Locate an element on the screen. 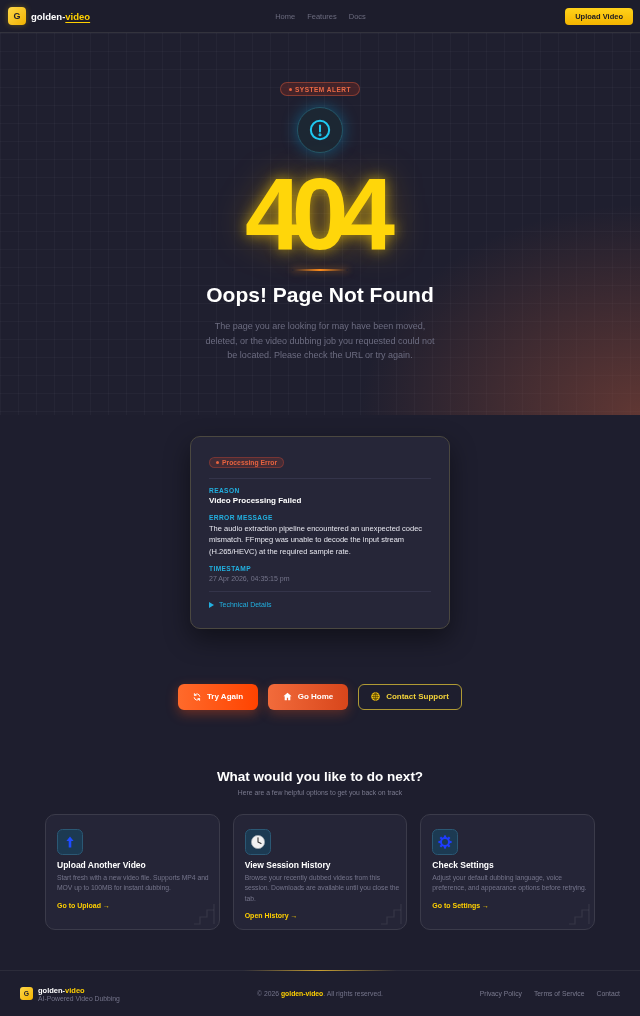 This screenshot has height=1016, width=640. globe-icon is located at coordinates (376, 697).